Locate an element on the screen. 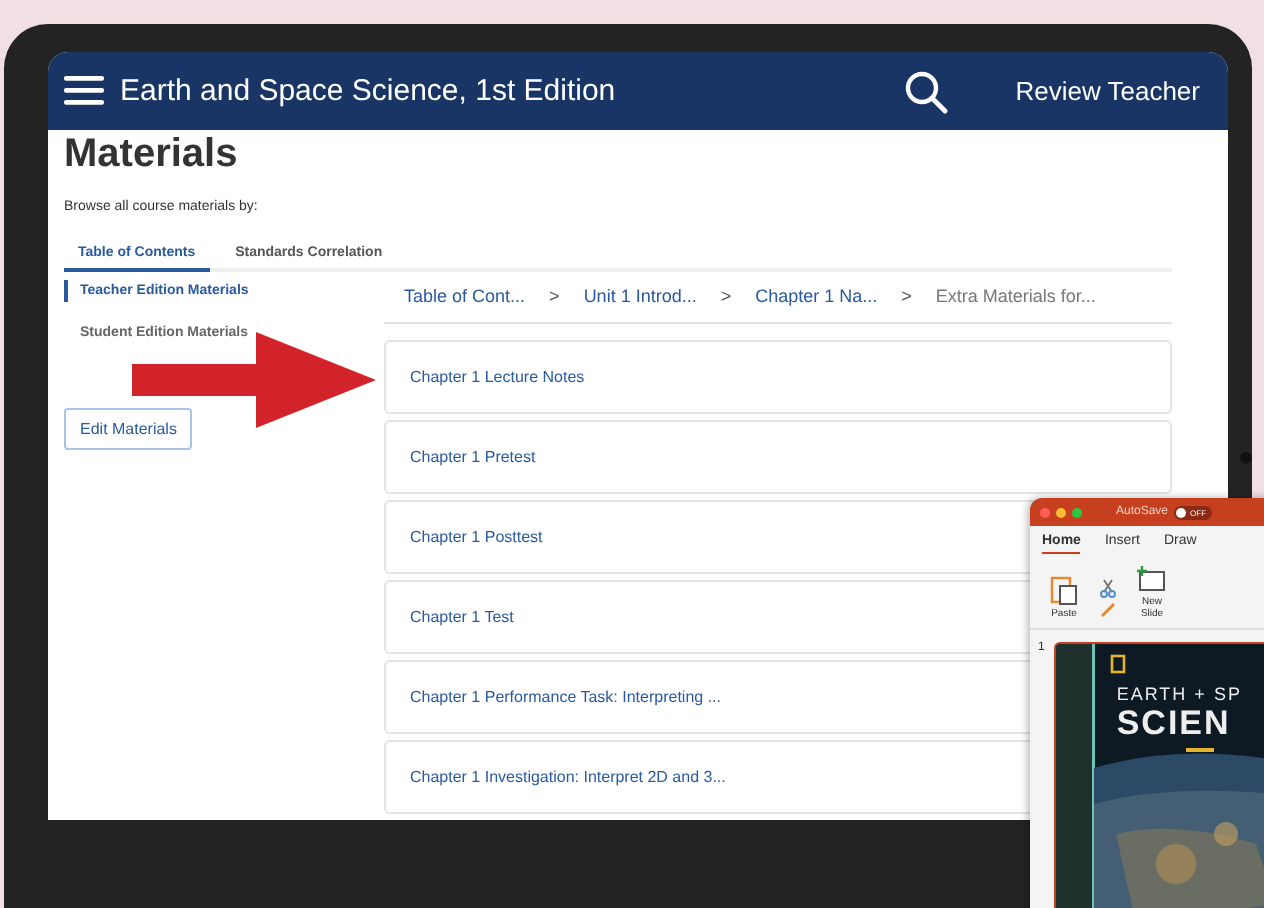 The width and height of the screenshot is (1264, 908). material-link: Chapter 1 Pretest is located at coordinates (778, 457).